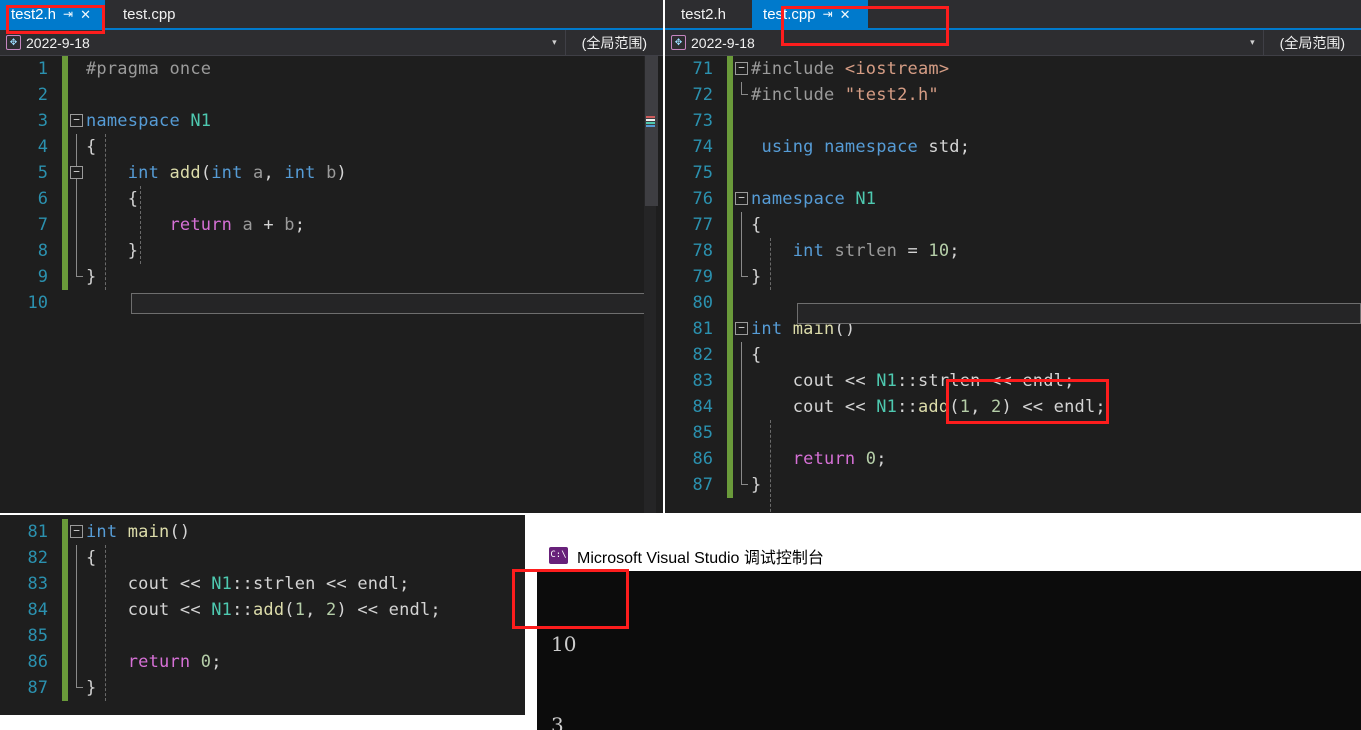  Describe the element at coordinates (702, 225) in the screenshot. I see `line-number: 77` at that location.